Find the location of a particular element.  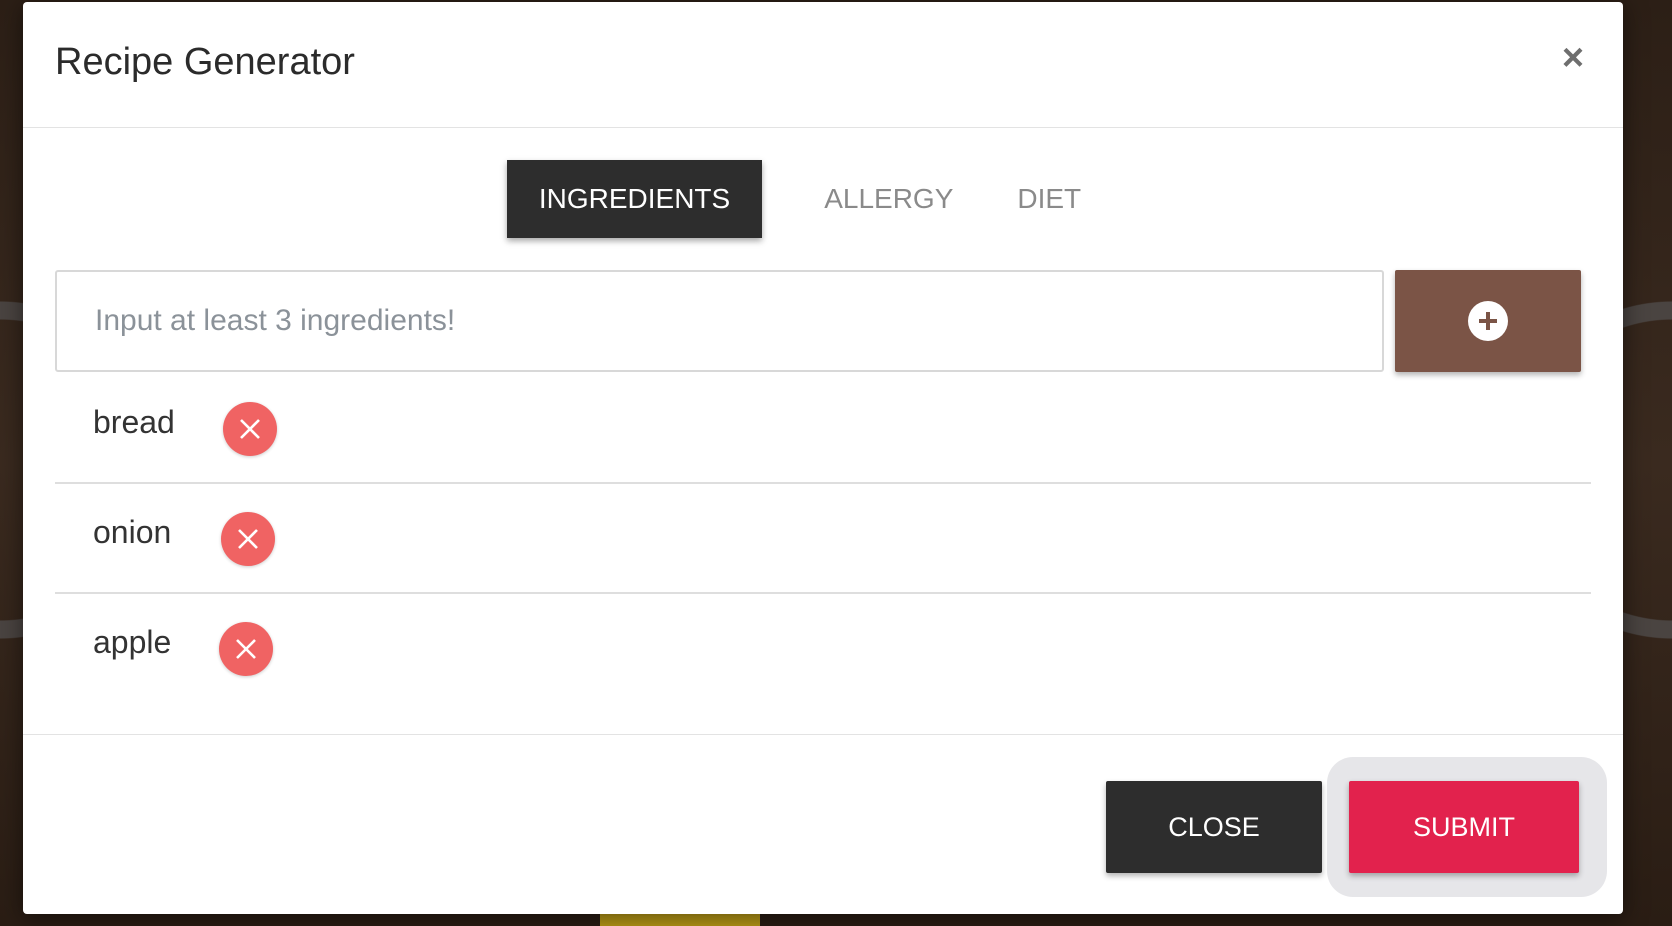

list-item: apple is located at coordinates (823, 649).